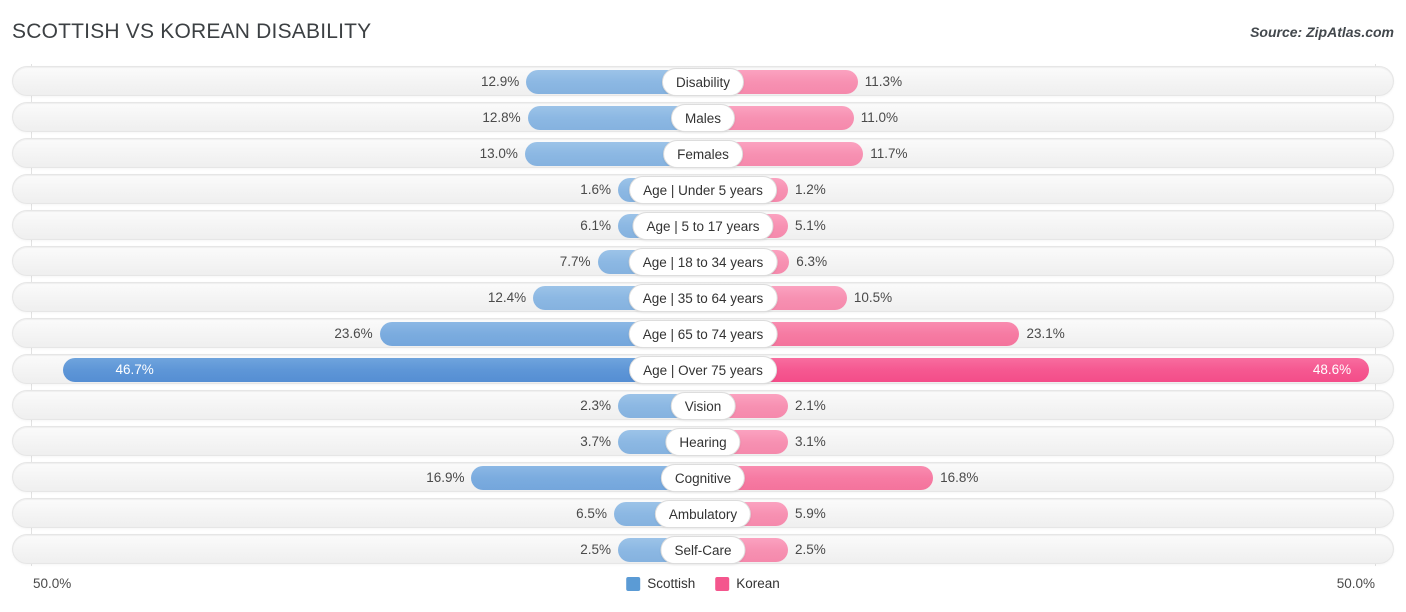  I want to click on category-label: Disability, so click(703, 82).